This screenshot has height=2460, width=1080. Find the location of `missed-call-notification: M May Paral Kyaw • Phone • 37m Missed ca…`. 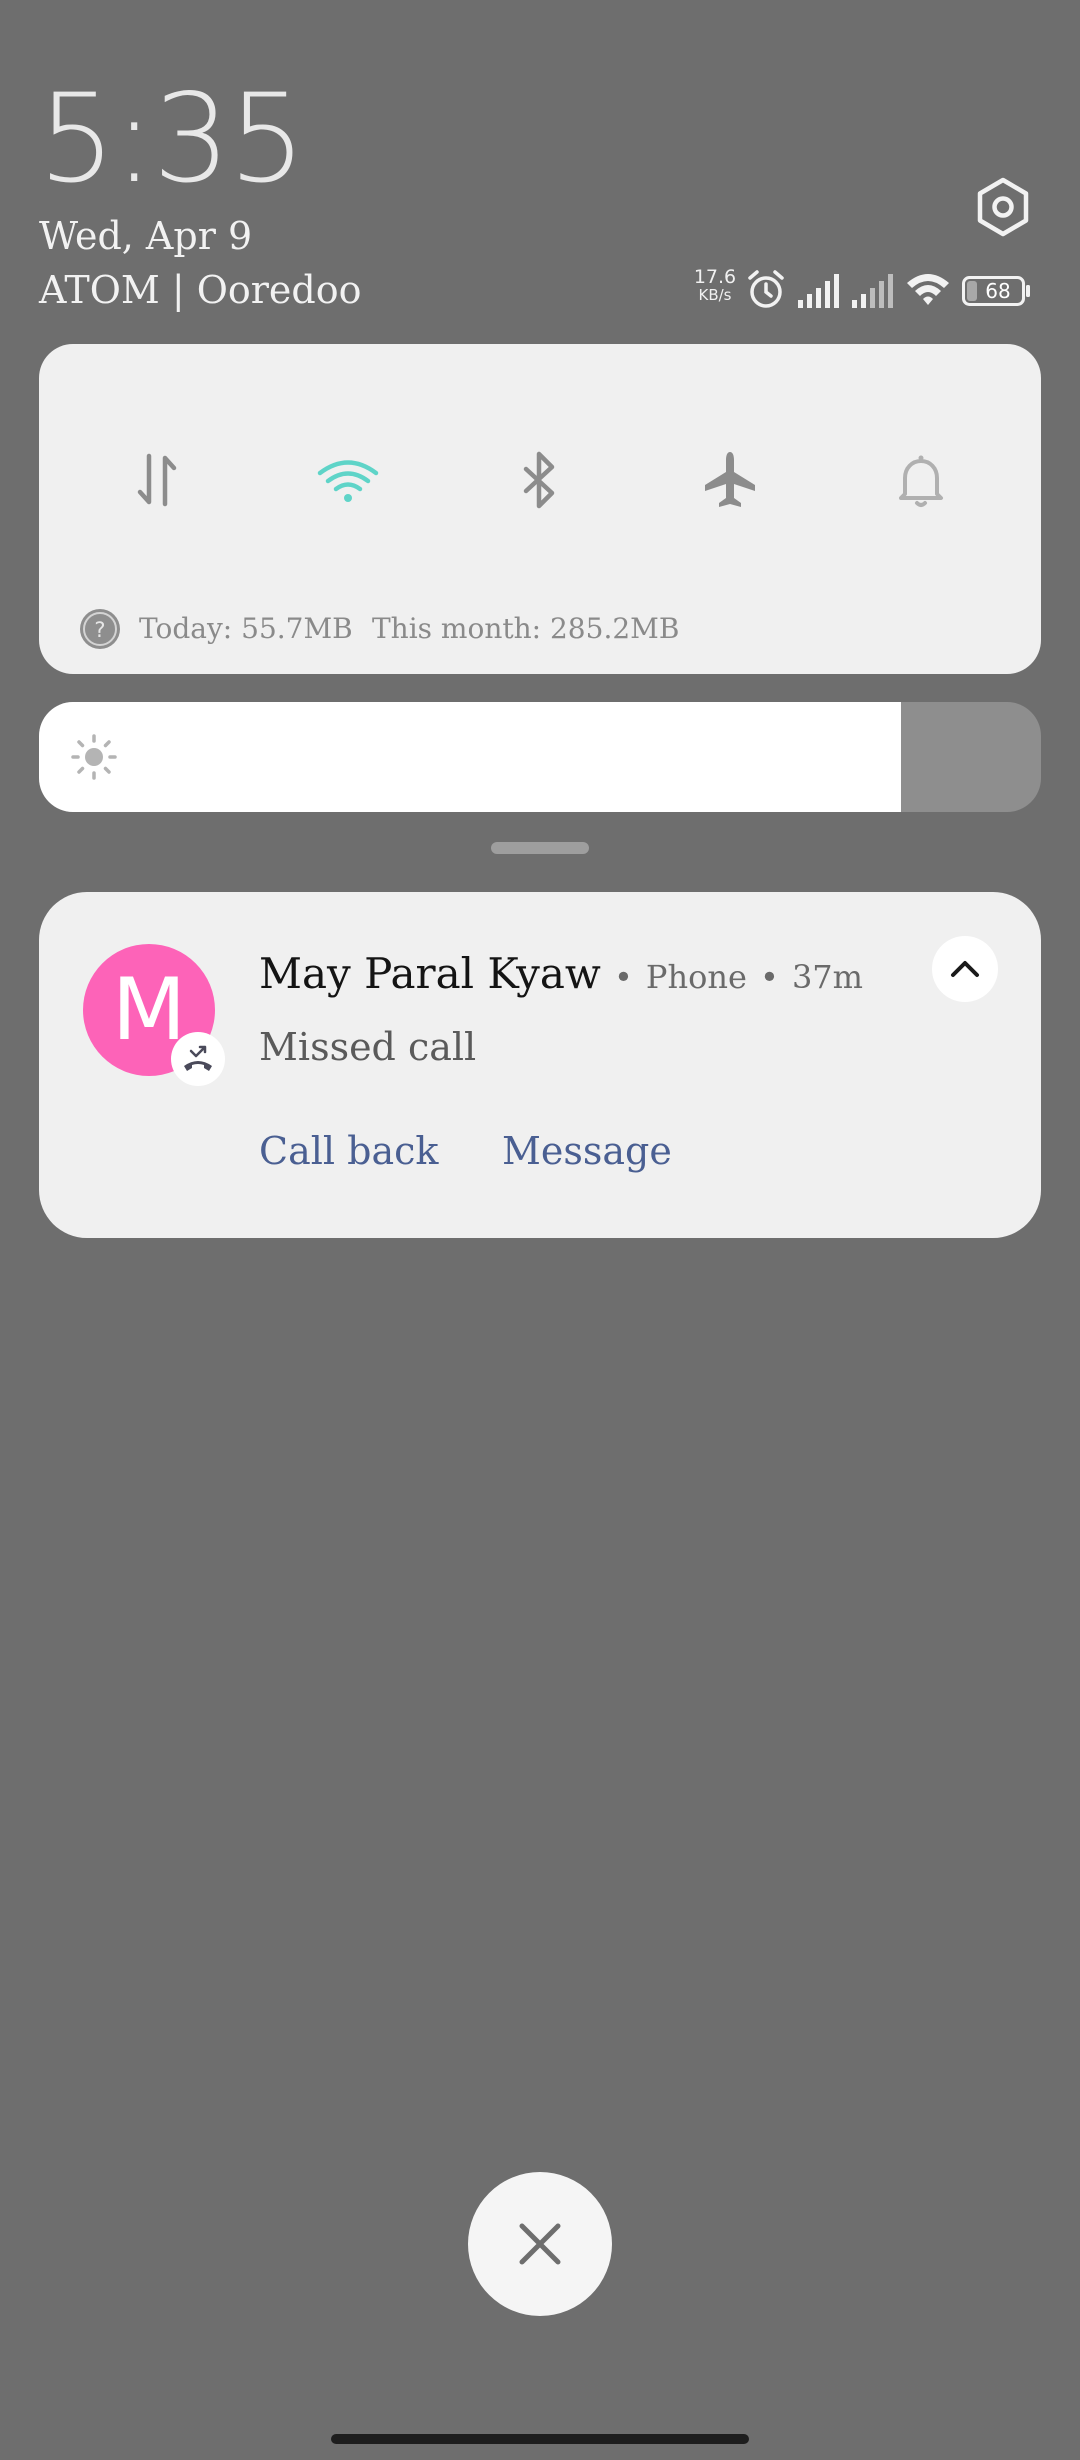

missed-call-notification: M May Paral Kyaw • Phone • 37m Missed ca… is located at coordinates (540, 1065).